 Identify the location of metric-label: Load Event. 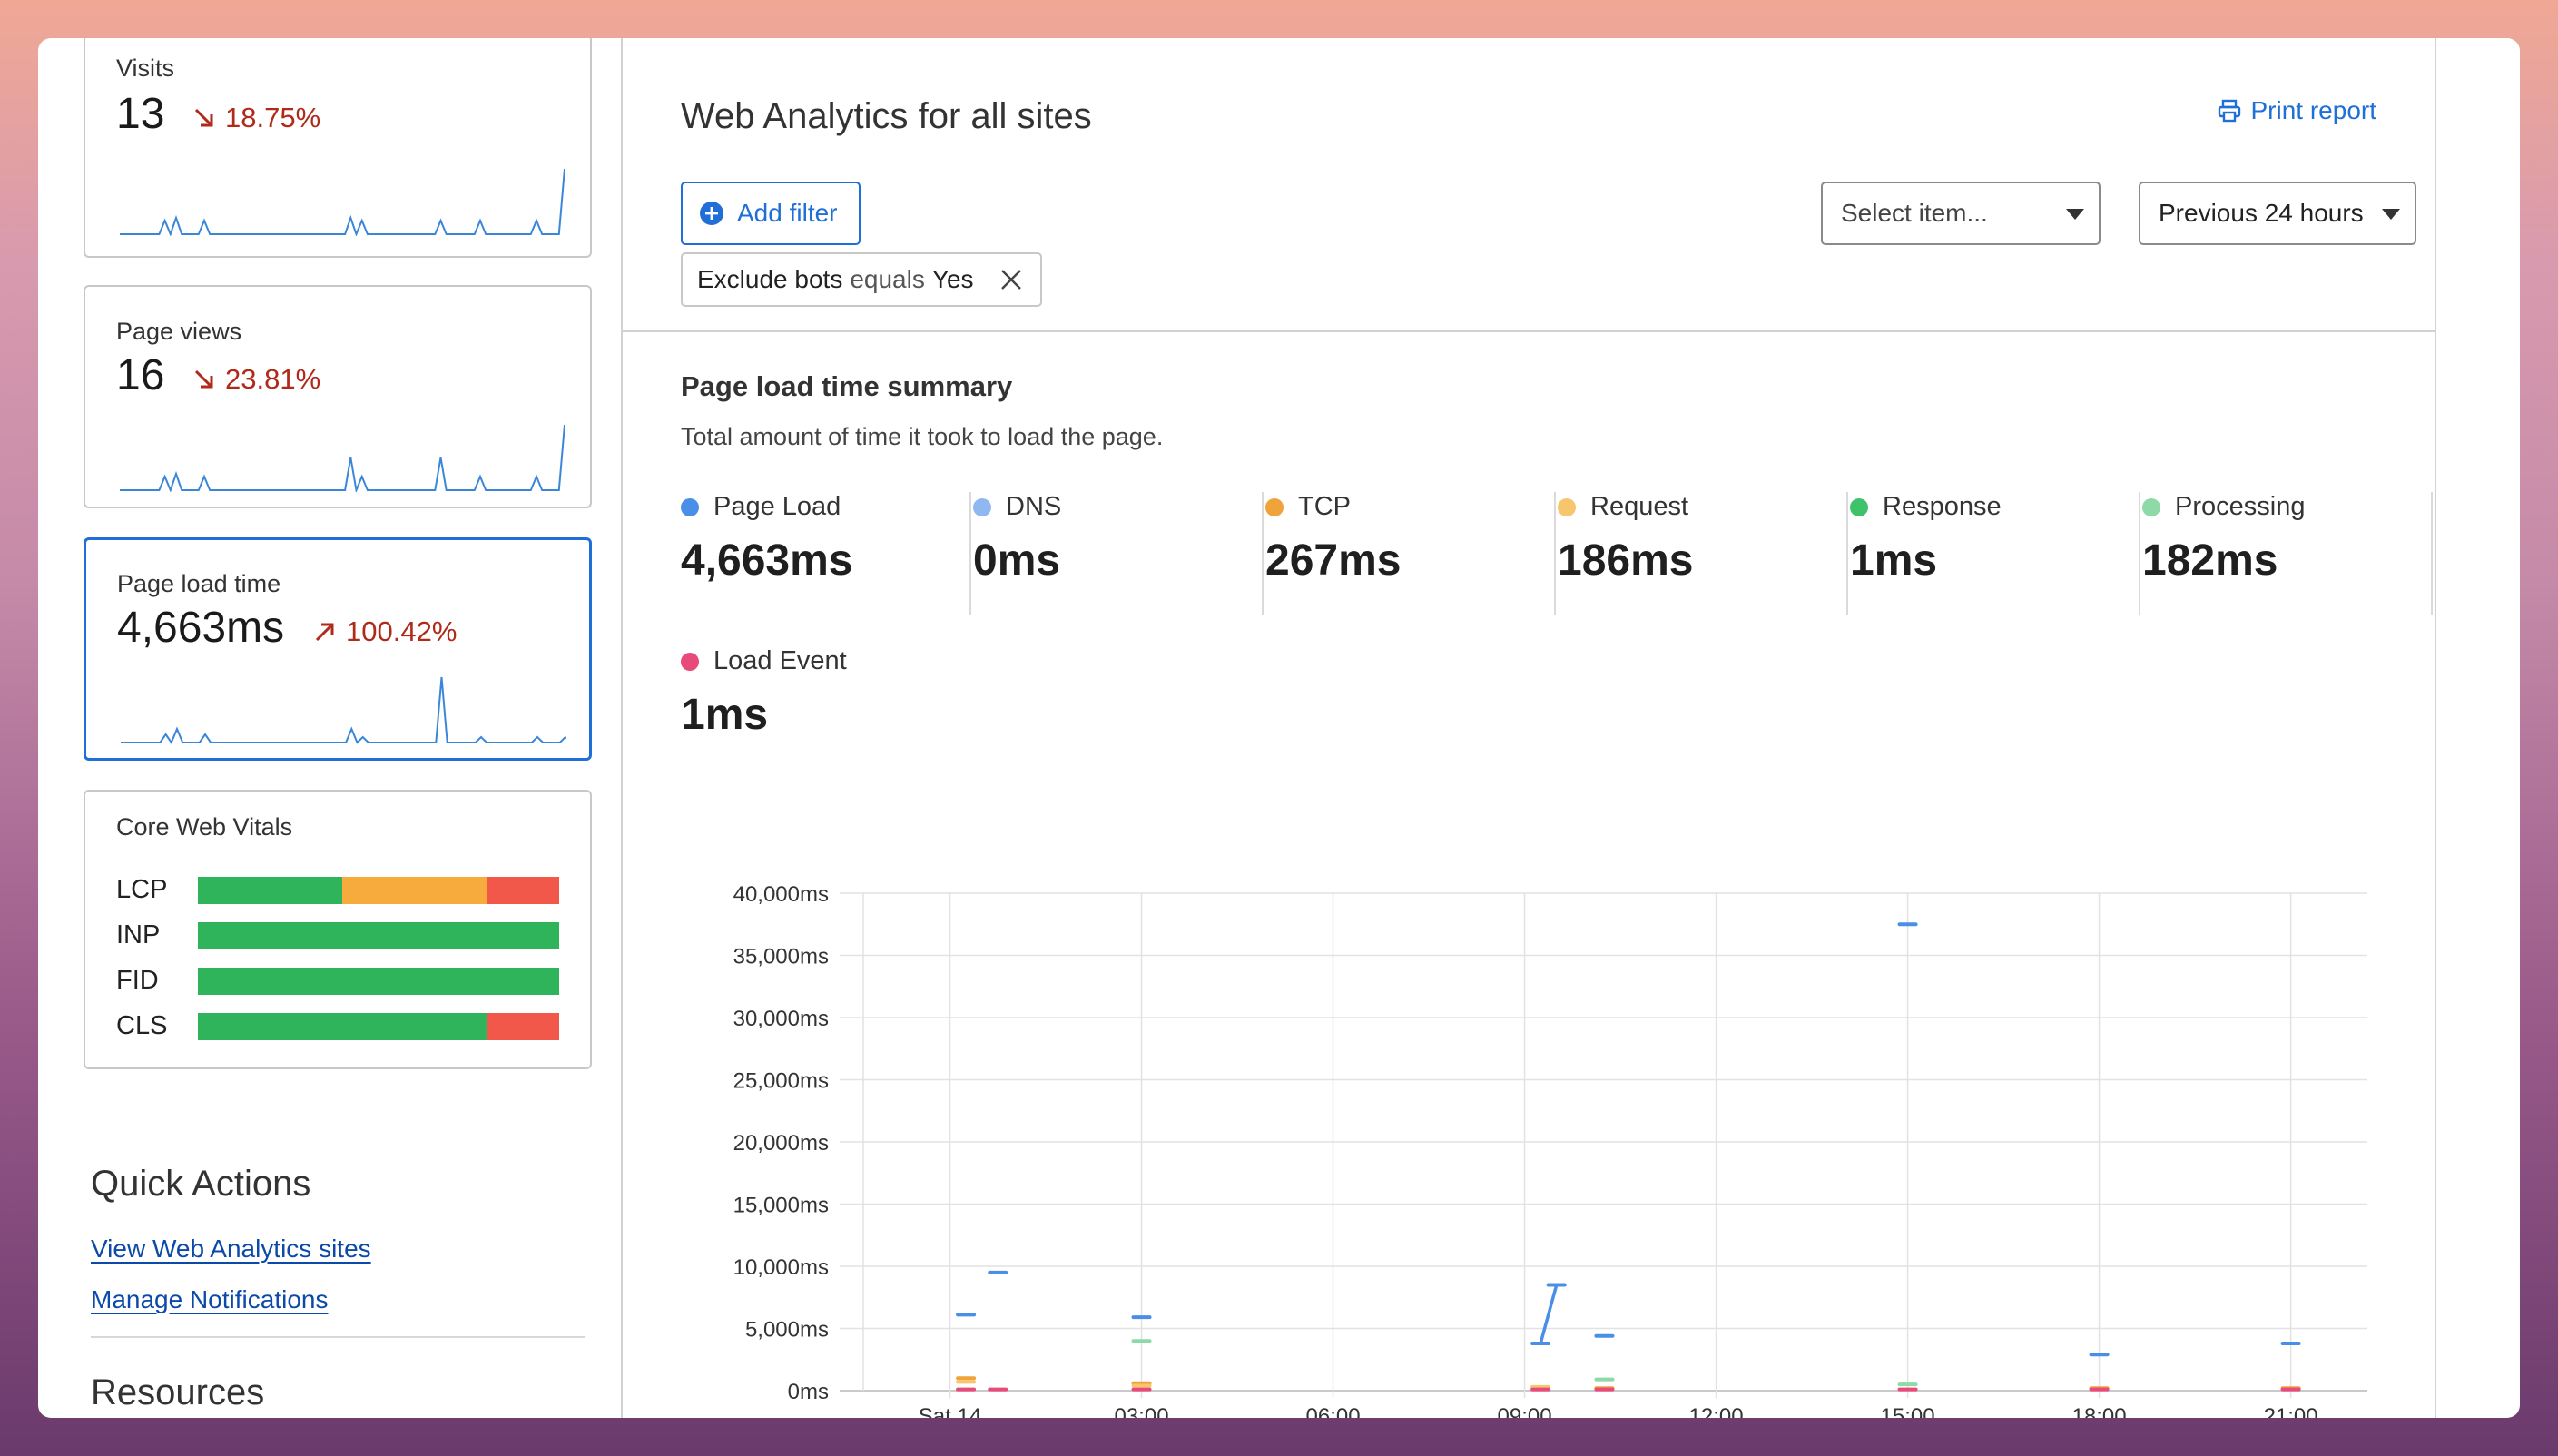
(764, 661).